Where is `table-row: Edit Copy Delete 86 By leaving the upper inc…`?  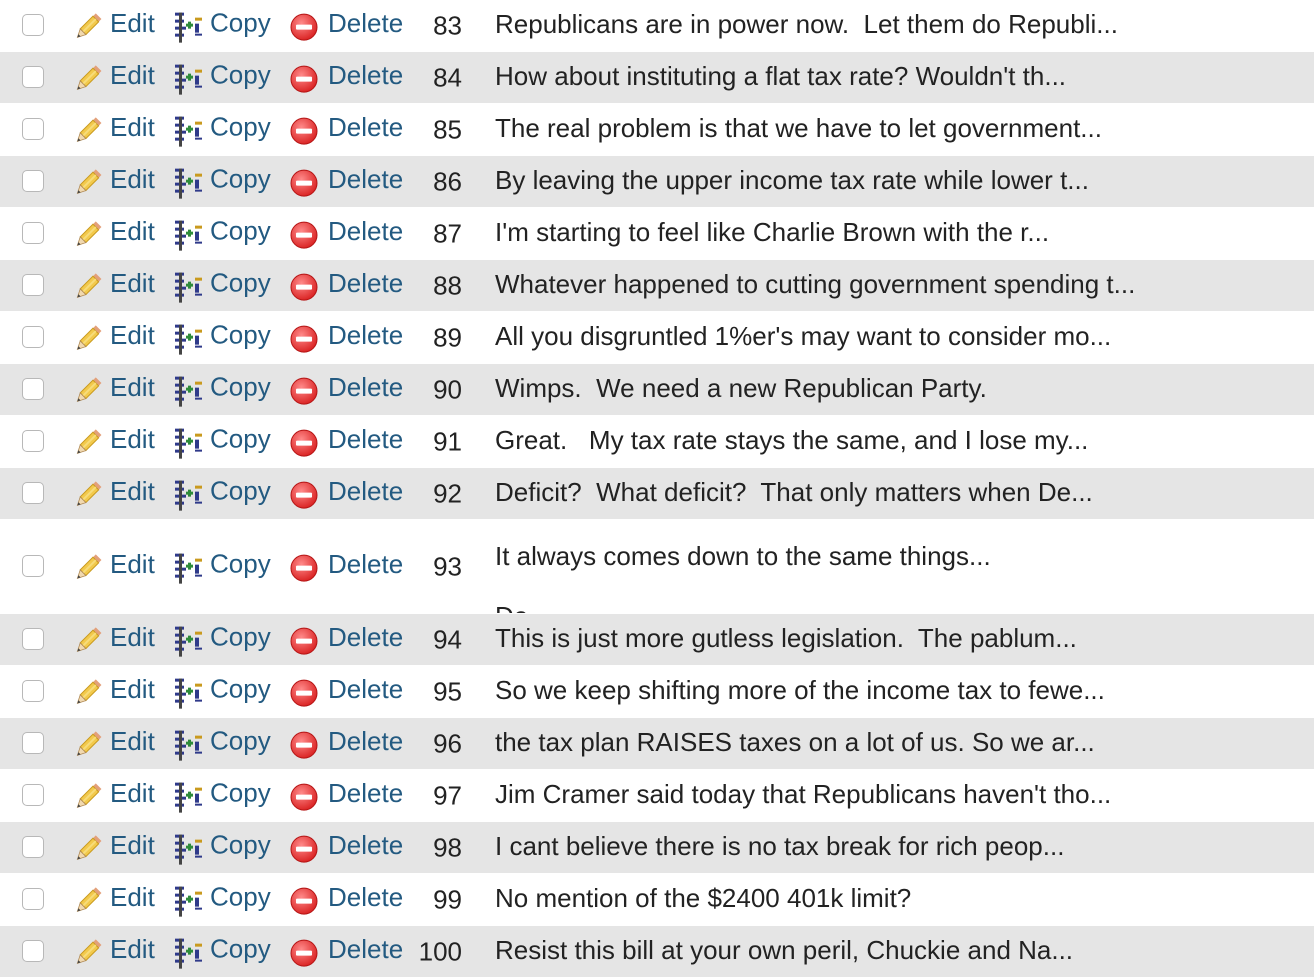
table-row: Edit Copy Delete 86 By leaving the upper inc… is located at coordinates (657, 182).